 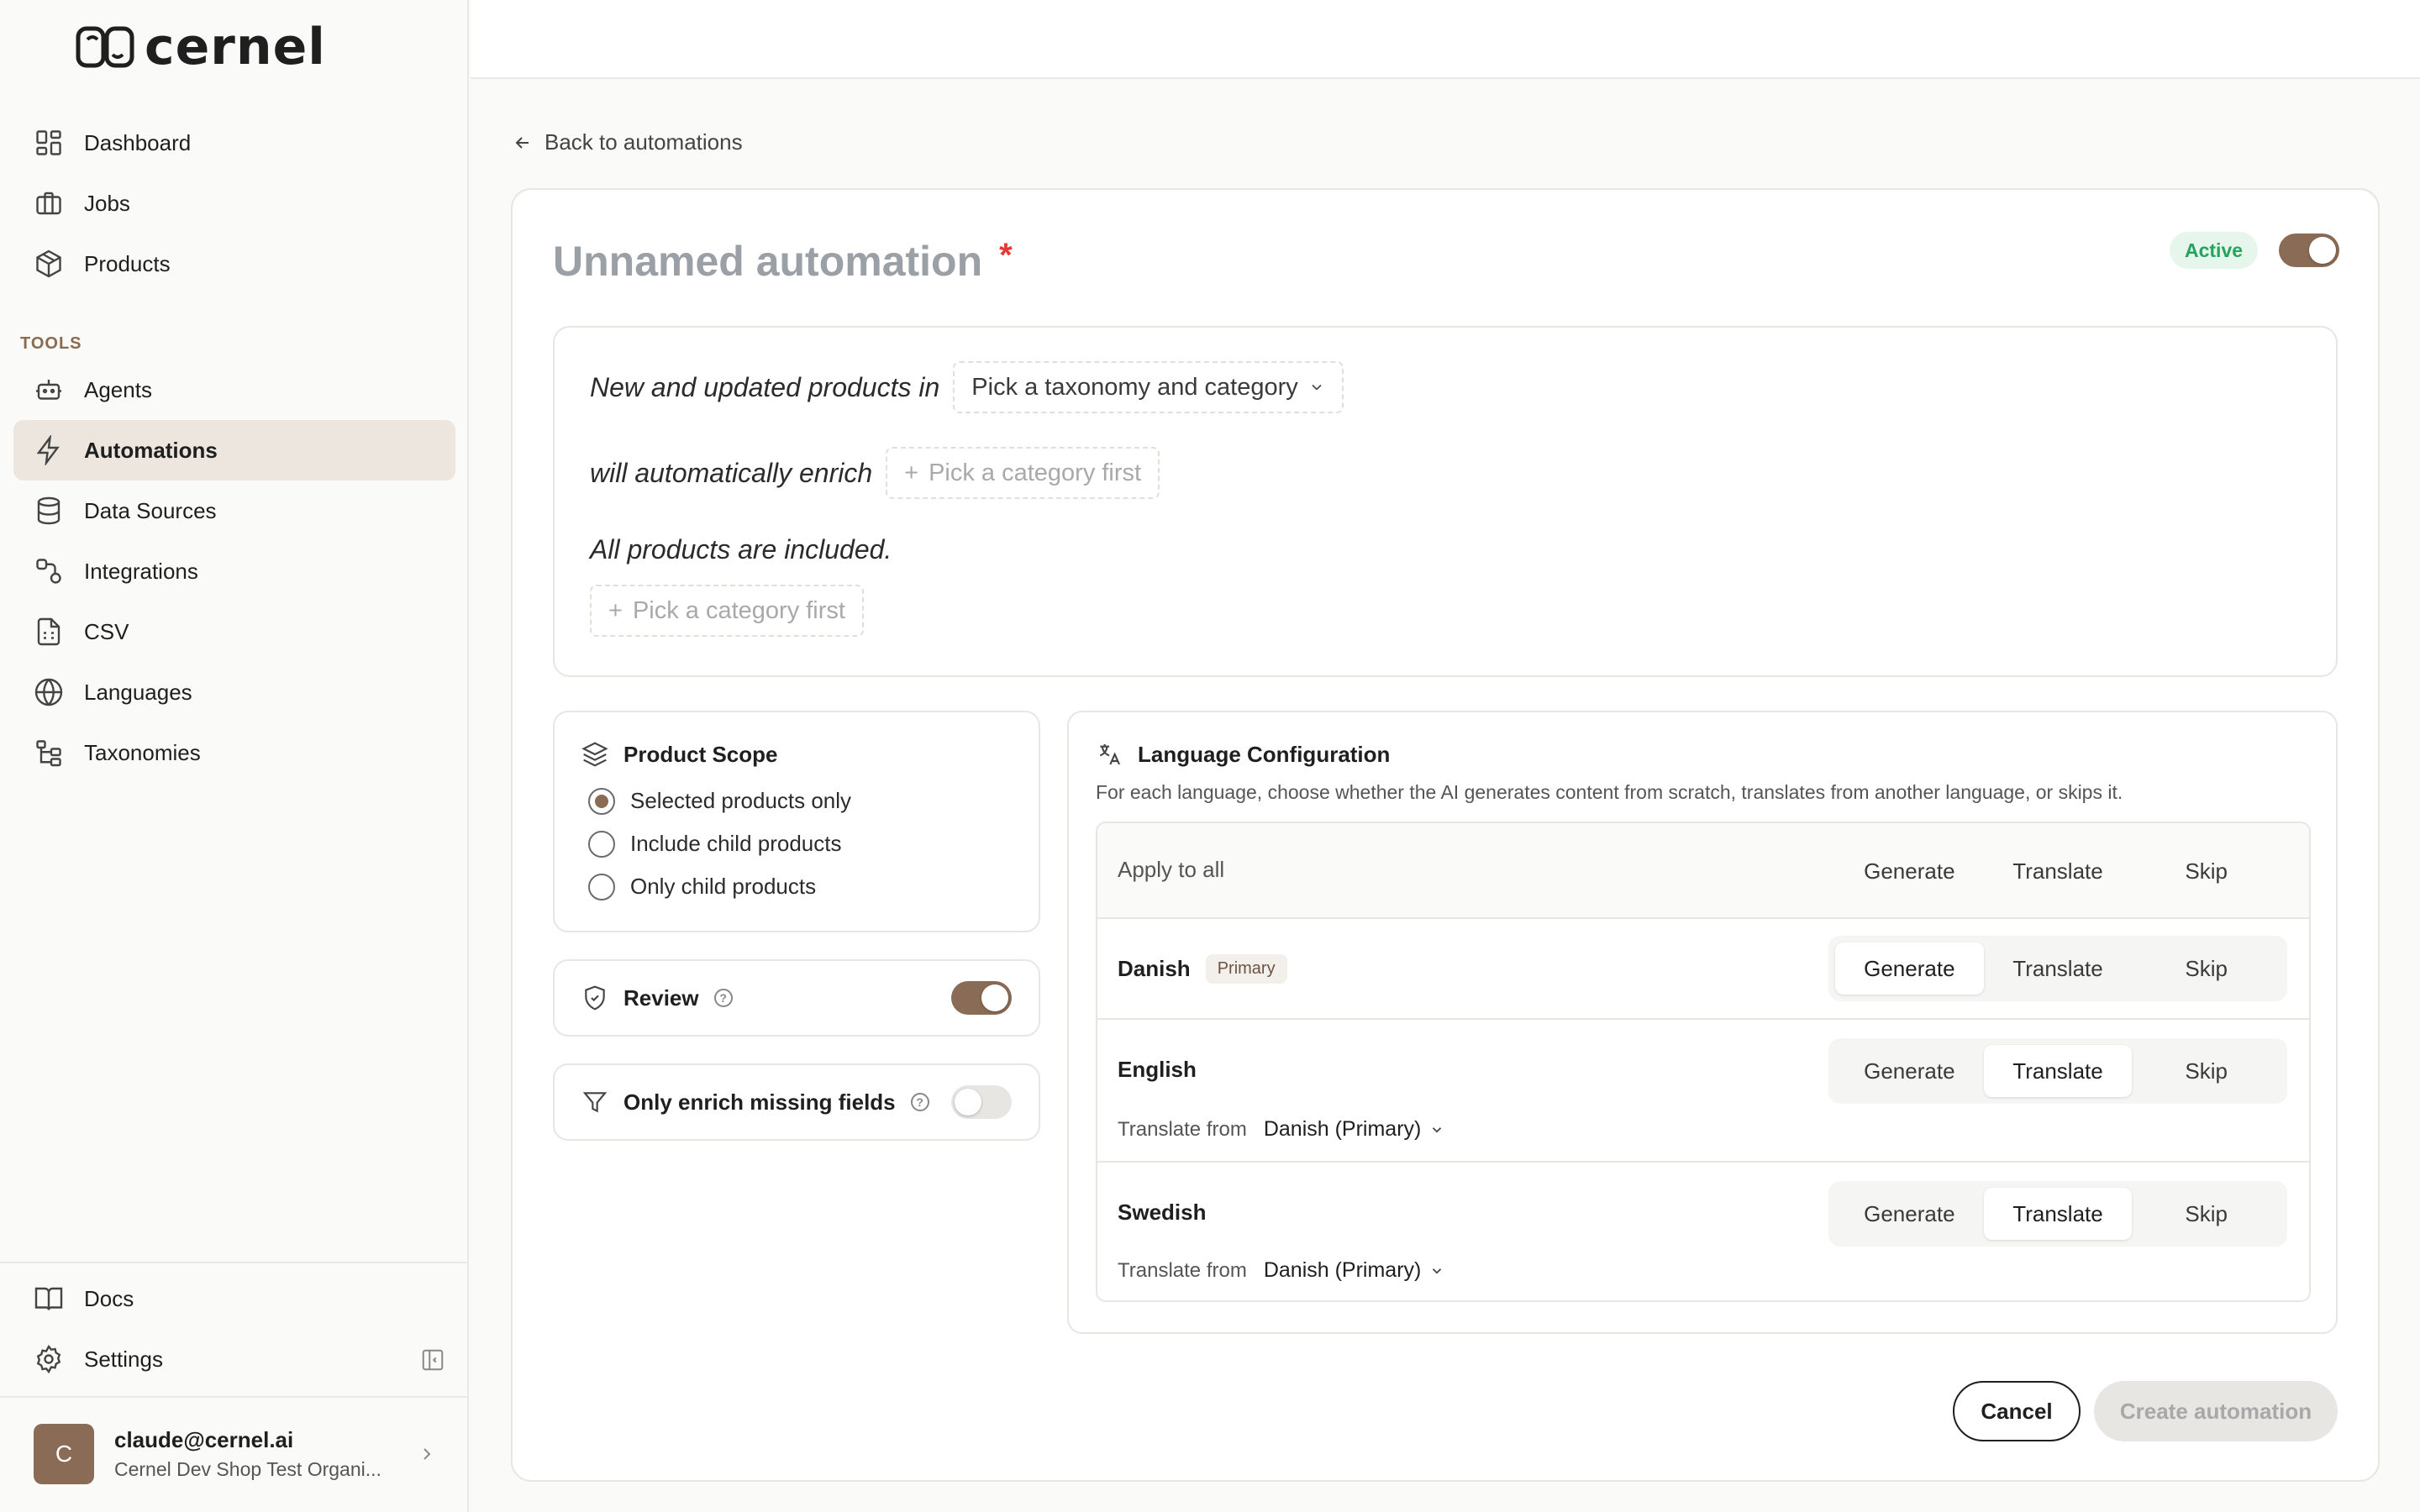 What do you see at coordinates (109, 1298) in the screenshot?
I see `nav-label: Docs` at bounding box center [109, 1298].